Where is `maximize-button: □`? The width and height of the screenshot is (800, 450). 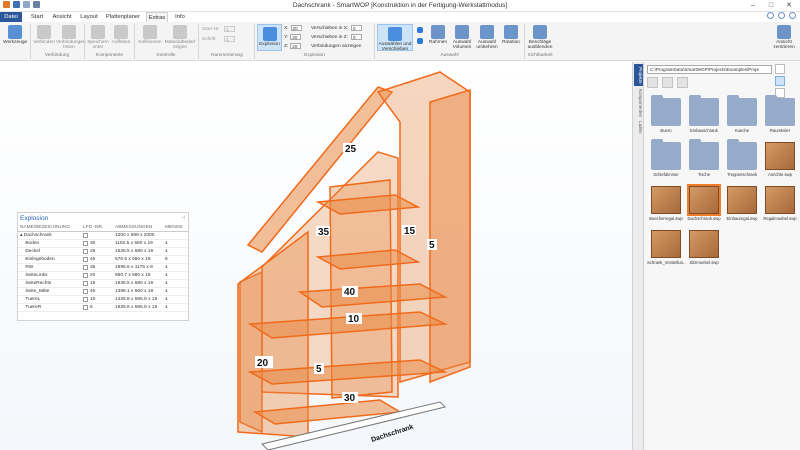
maximize-button: □ is located at coordinates (771, 5).